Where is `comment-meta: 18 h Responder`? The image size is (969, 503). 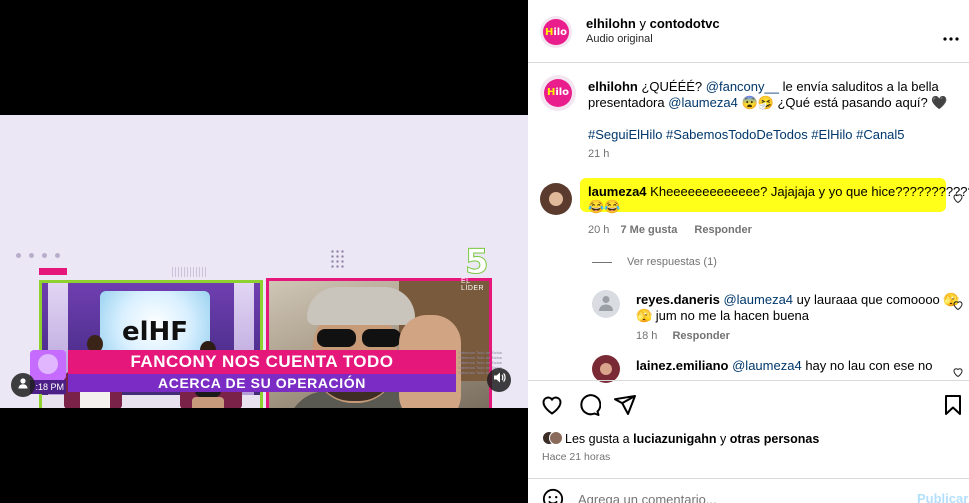 comment-meta: 18 h Responder is located at coordinates (683, 336).